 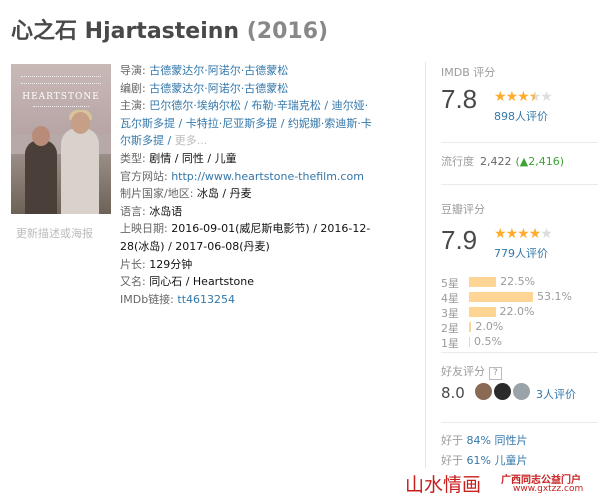 I want to click on info-row: 片长: 129分钟, so click(x=247, y=265).